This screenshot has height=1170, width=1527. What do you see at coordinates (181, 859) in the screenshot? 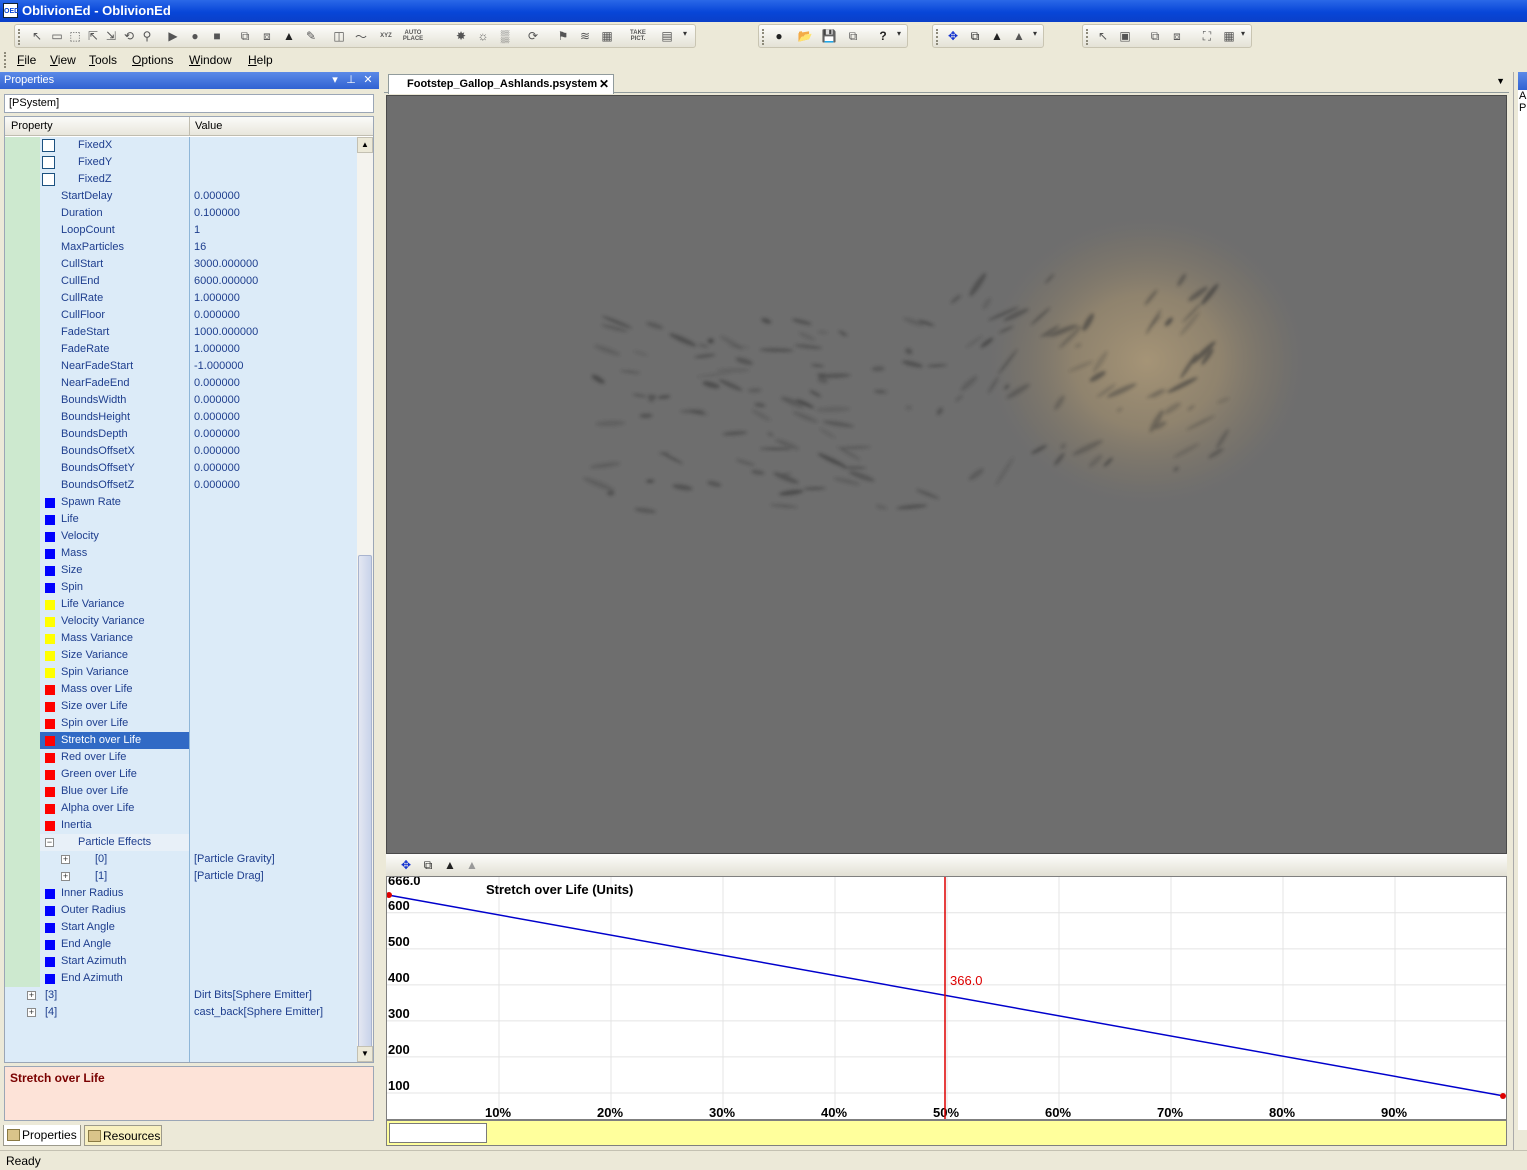
I see `property-row: [0] [Particle Gravity] +` at bounding box center [181, 859].